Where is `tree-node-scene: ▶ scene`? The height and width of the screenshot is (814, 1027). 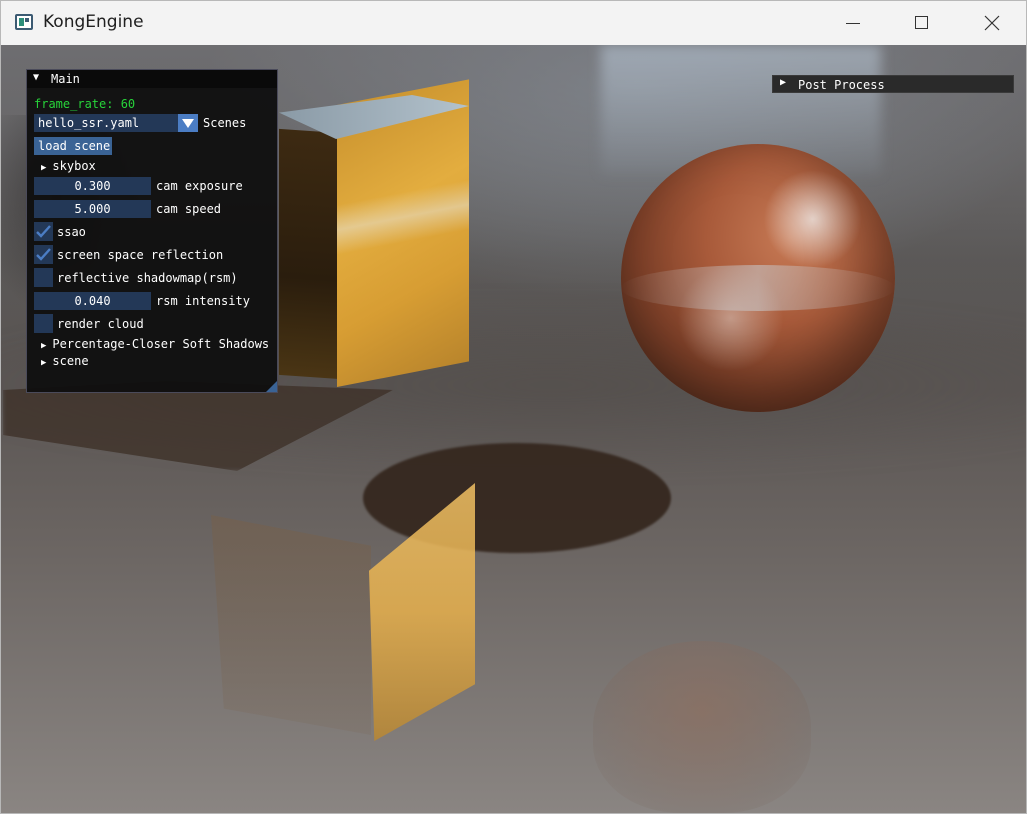
tree-node-scene: ▶ scene is located at coordinates (65, 361).